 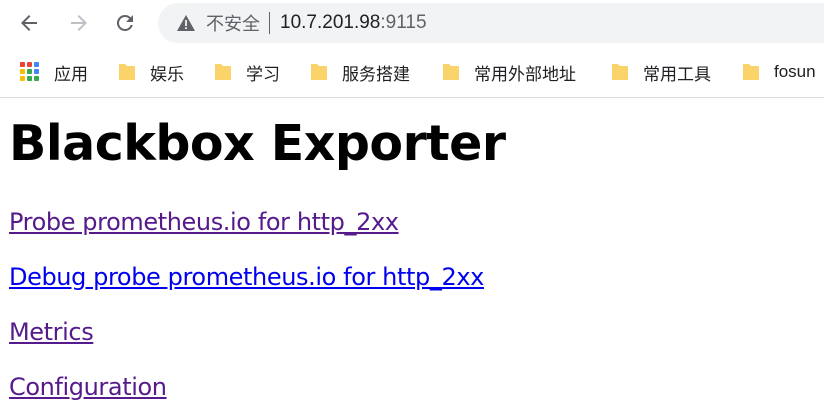 I want to click on address-separator, so click(x=269, y=23).